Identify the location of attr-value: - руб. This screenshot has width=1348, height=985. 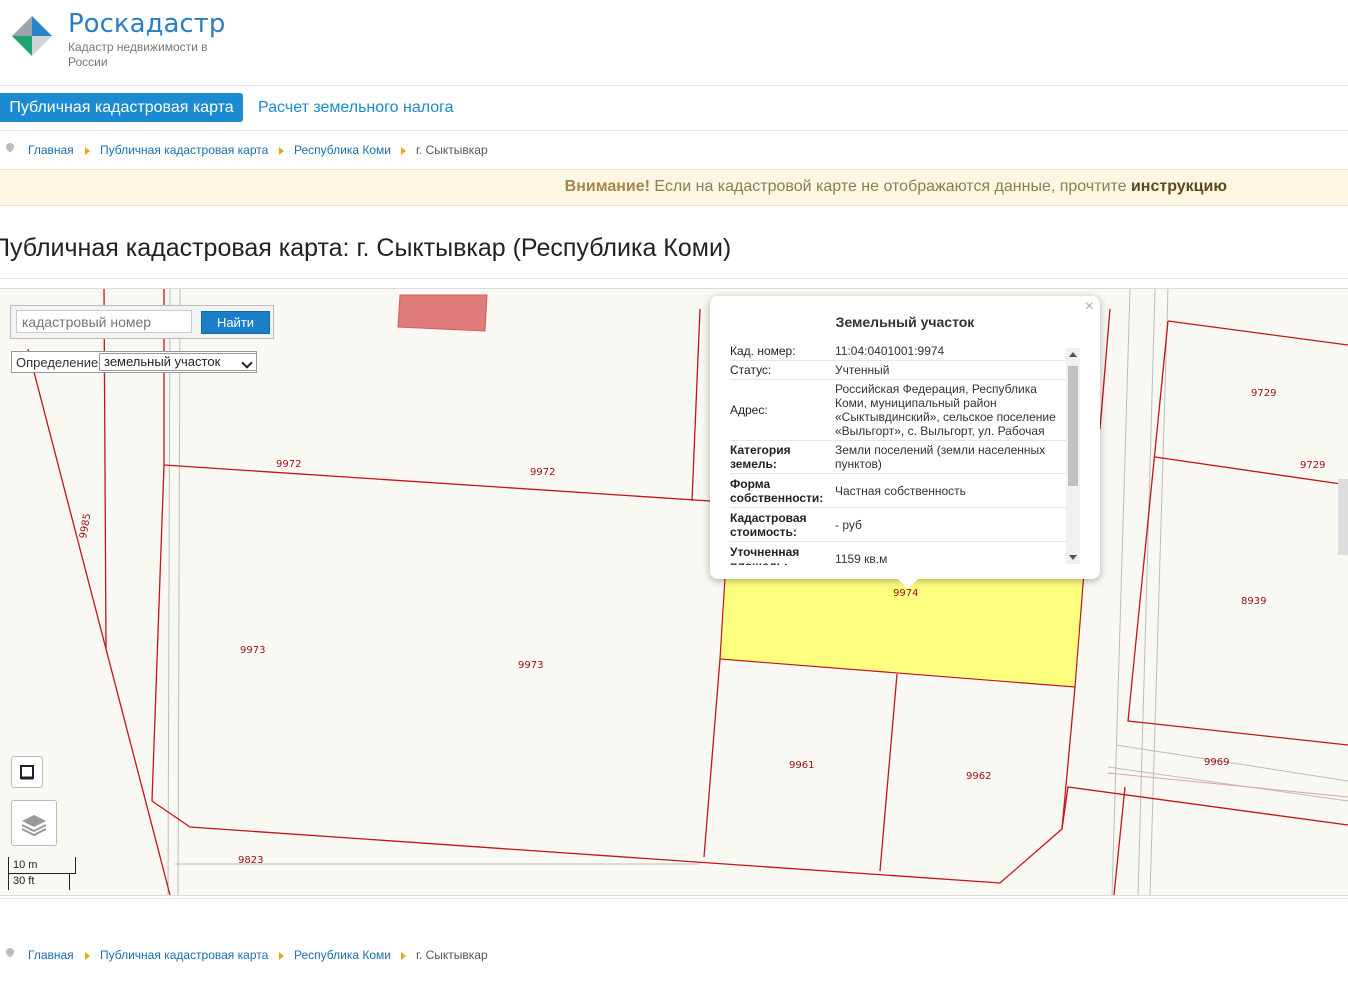
(848, 524).